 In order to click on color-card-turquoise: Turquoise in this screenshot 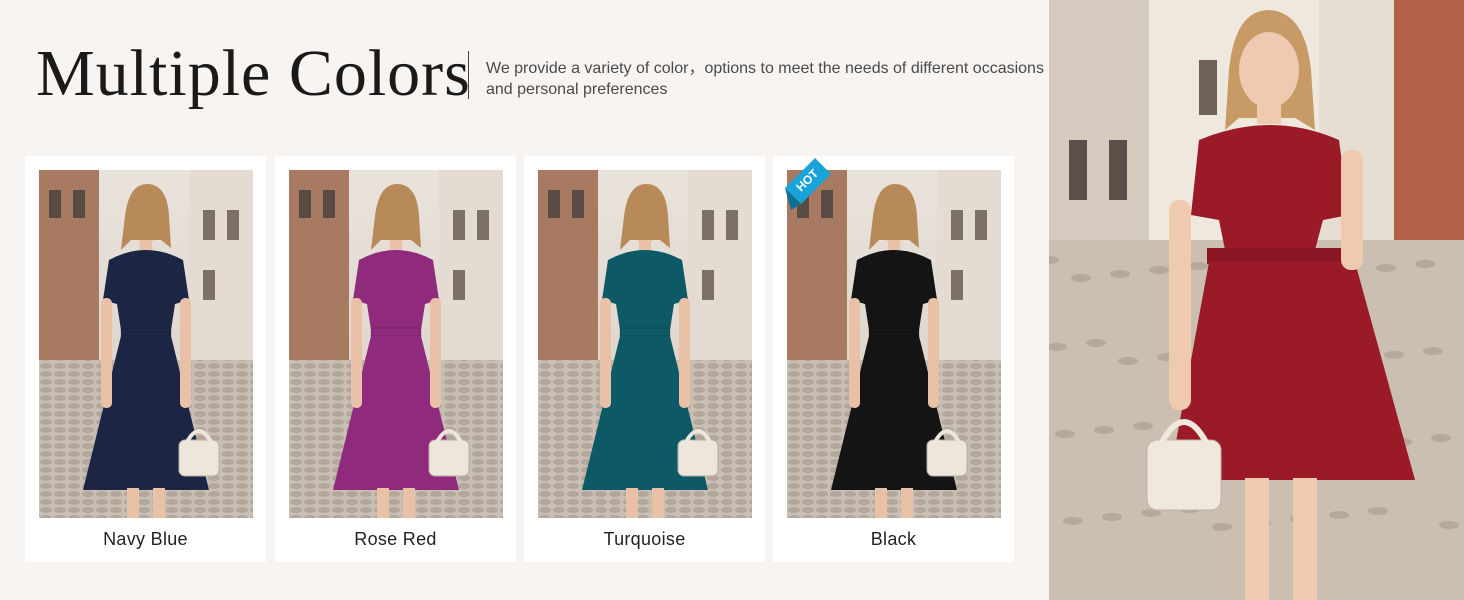, I will do `click(644, 359)`.